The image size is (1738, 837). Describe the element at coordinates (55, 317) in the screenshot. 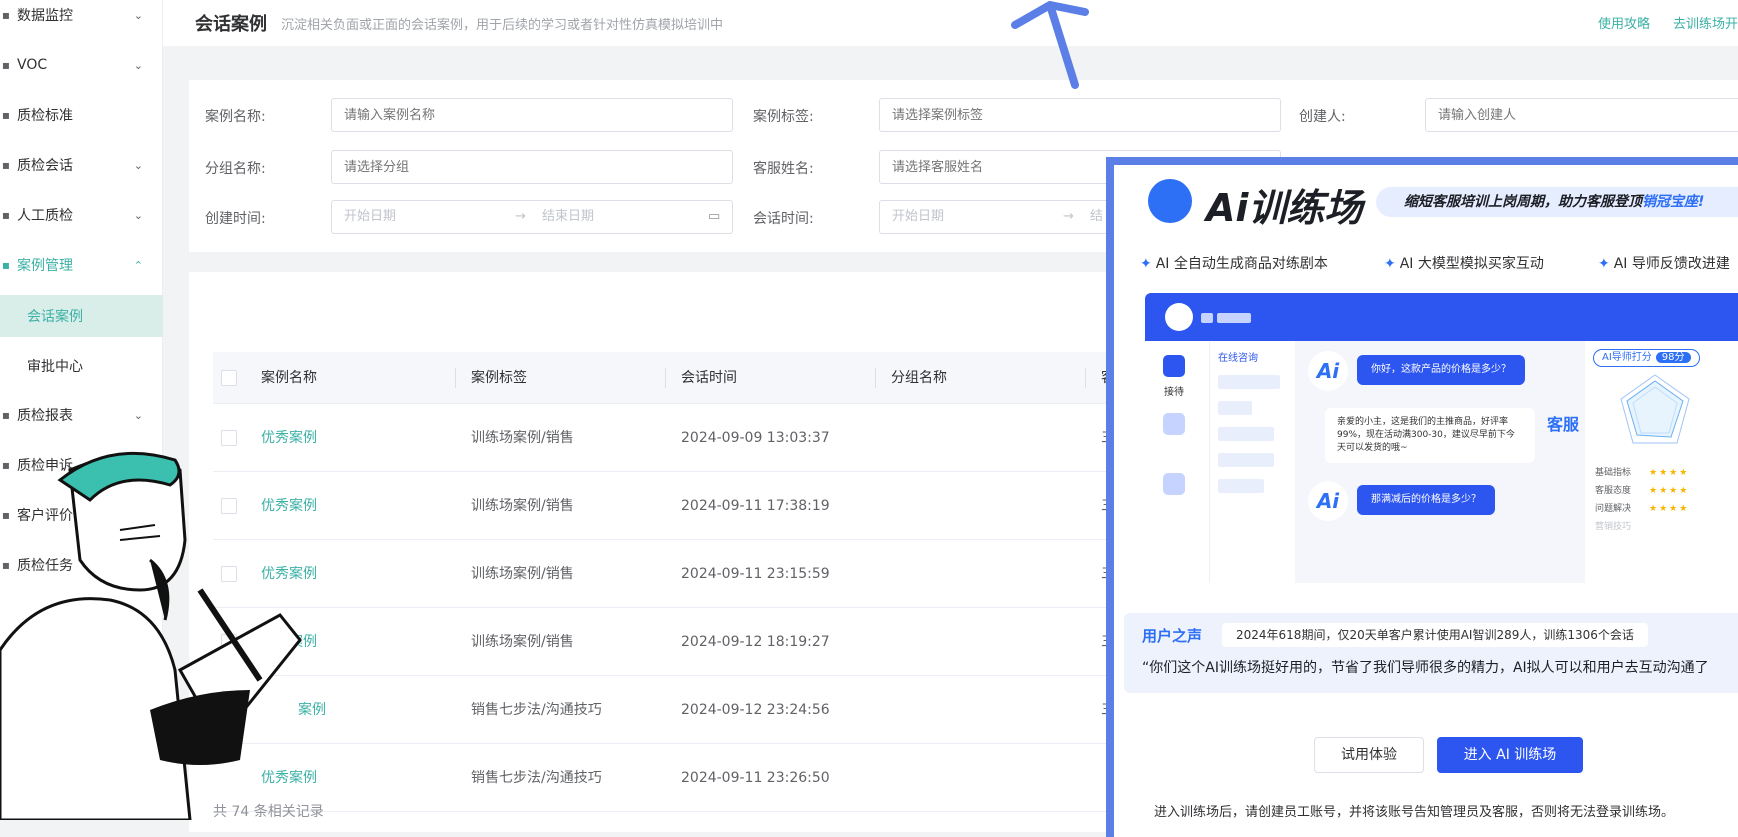

I see `sidebar-subitem-label: 会话案例` at that location.